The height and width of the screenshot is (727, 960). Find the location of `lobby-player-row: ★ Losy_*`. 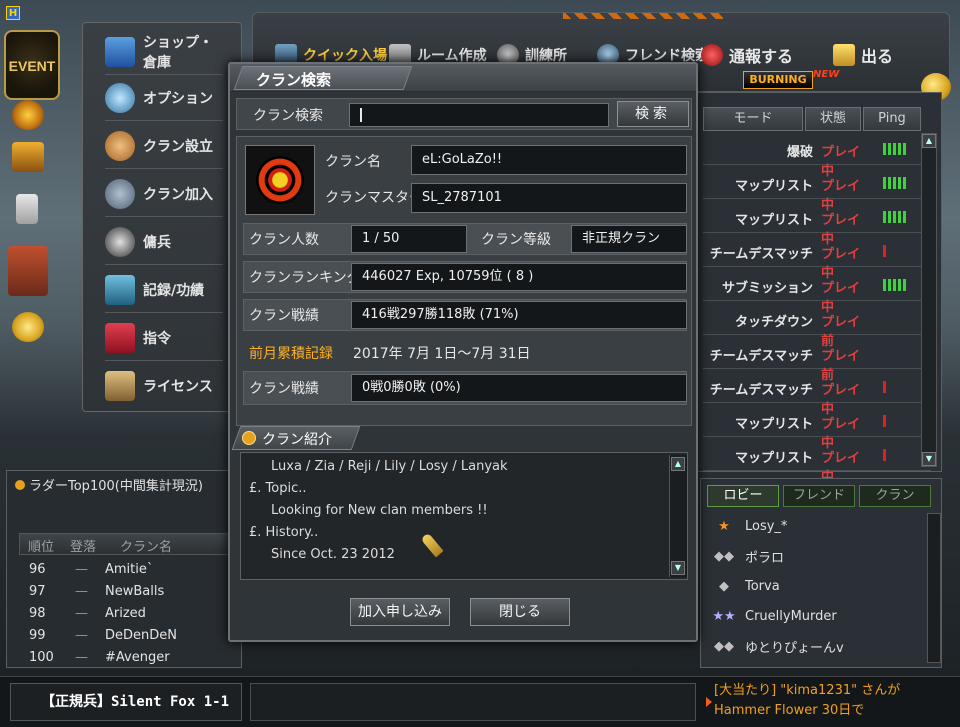

lobby-player-row: ★ Losy_* is located at coordinates (814, 526).